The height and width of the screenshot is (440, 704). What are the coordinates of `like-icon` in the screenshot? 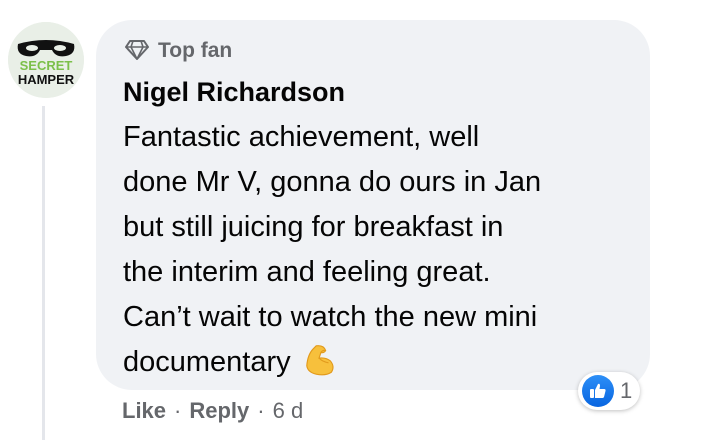 It's located at (598, 391).